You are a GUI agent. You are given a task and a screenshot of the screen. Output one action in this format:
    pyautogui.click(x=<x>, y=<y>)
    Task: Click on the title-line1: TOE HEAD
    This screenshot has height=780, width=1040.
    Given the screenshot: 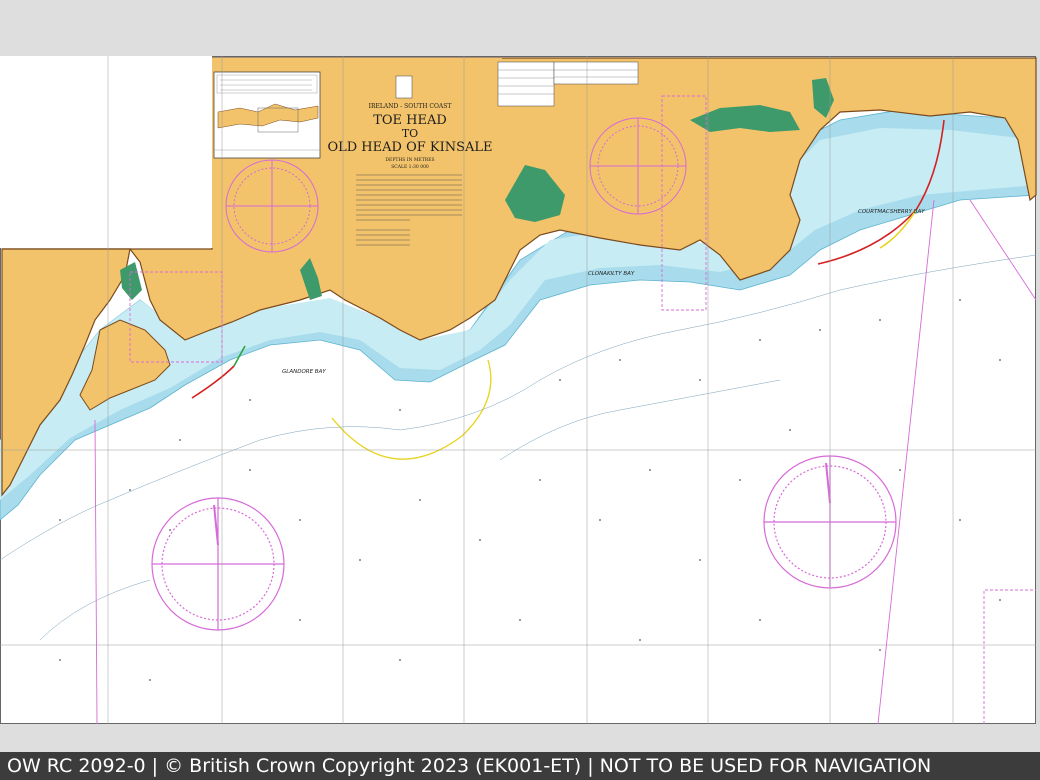 What is the action you would take?
    pyautogui.click(x=410, y=120)
    